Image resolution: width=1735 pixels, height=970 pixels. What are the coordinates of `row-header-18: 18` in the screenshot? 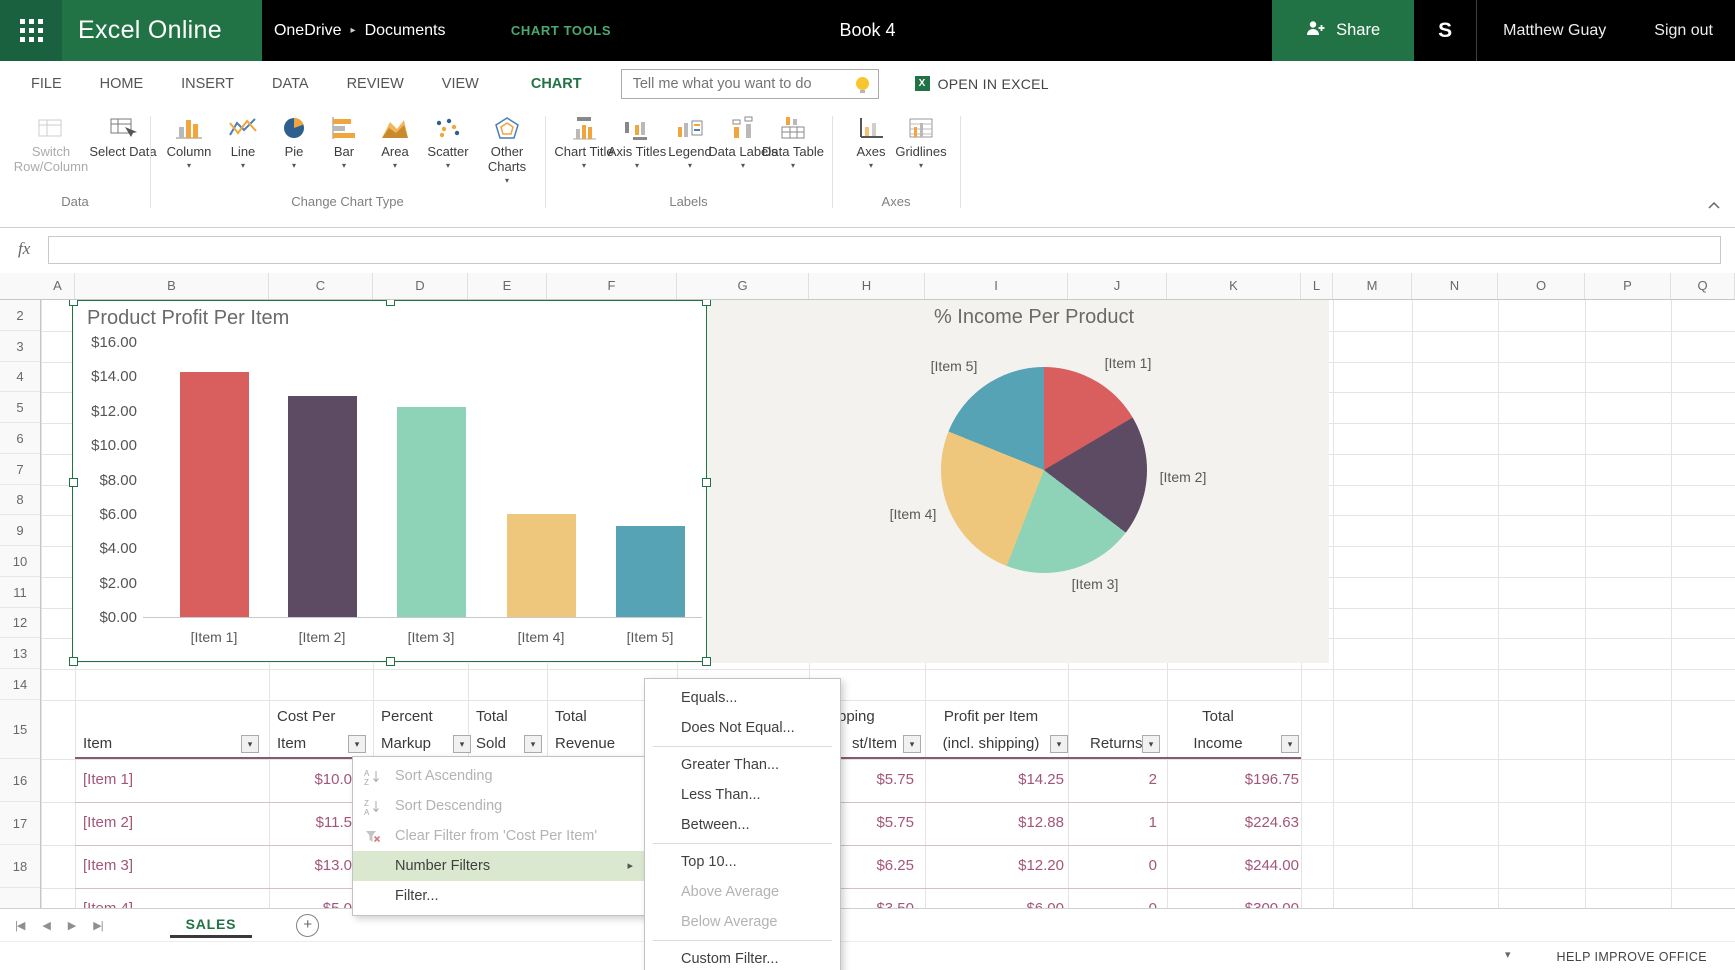 It's located at (20, 866).